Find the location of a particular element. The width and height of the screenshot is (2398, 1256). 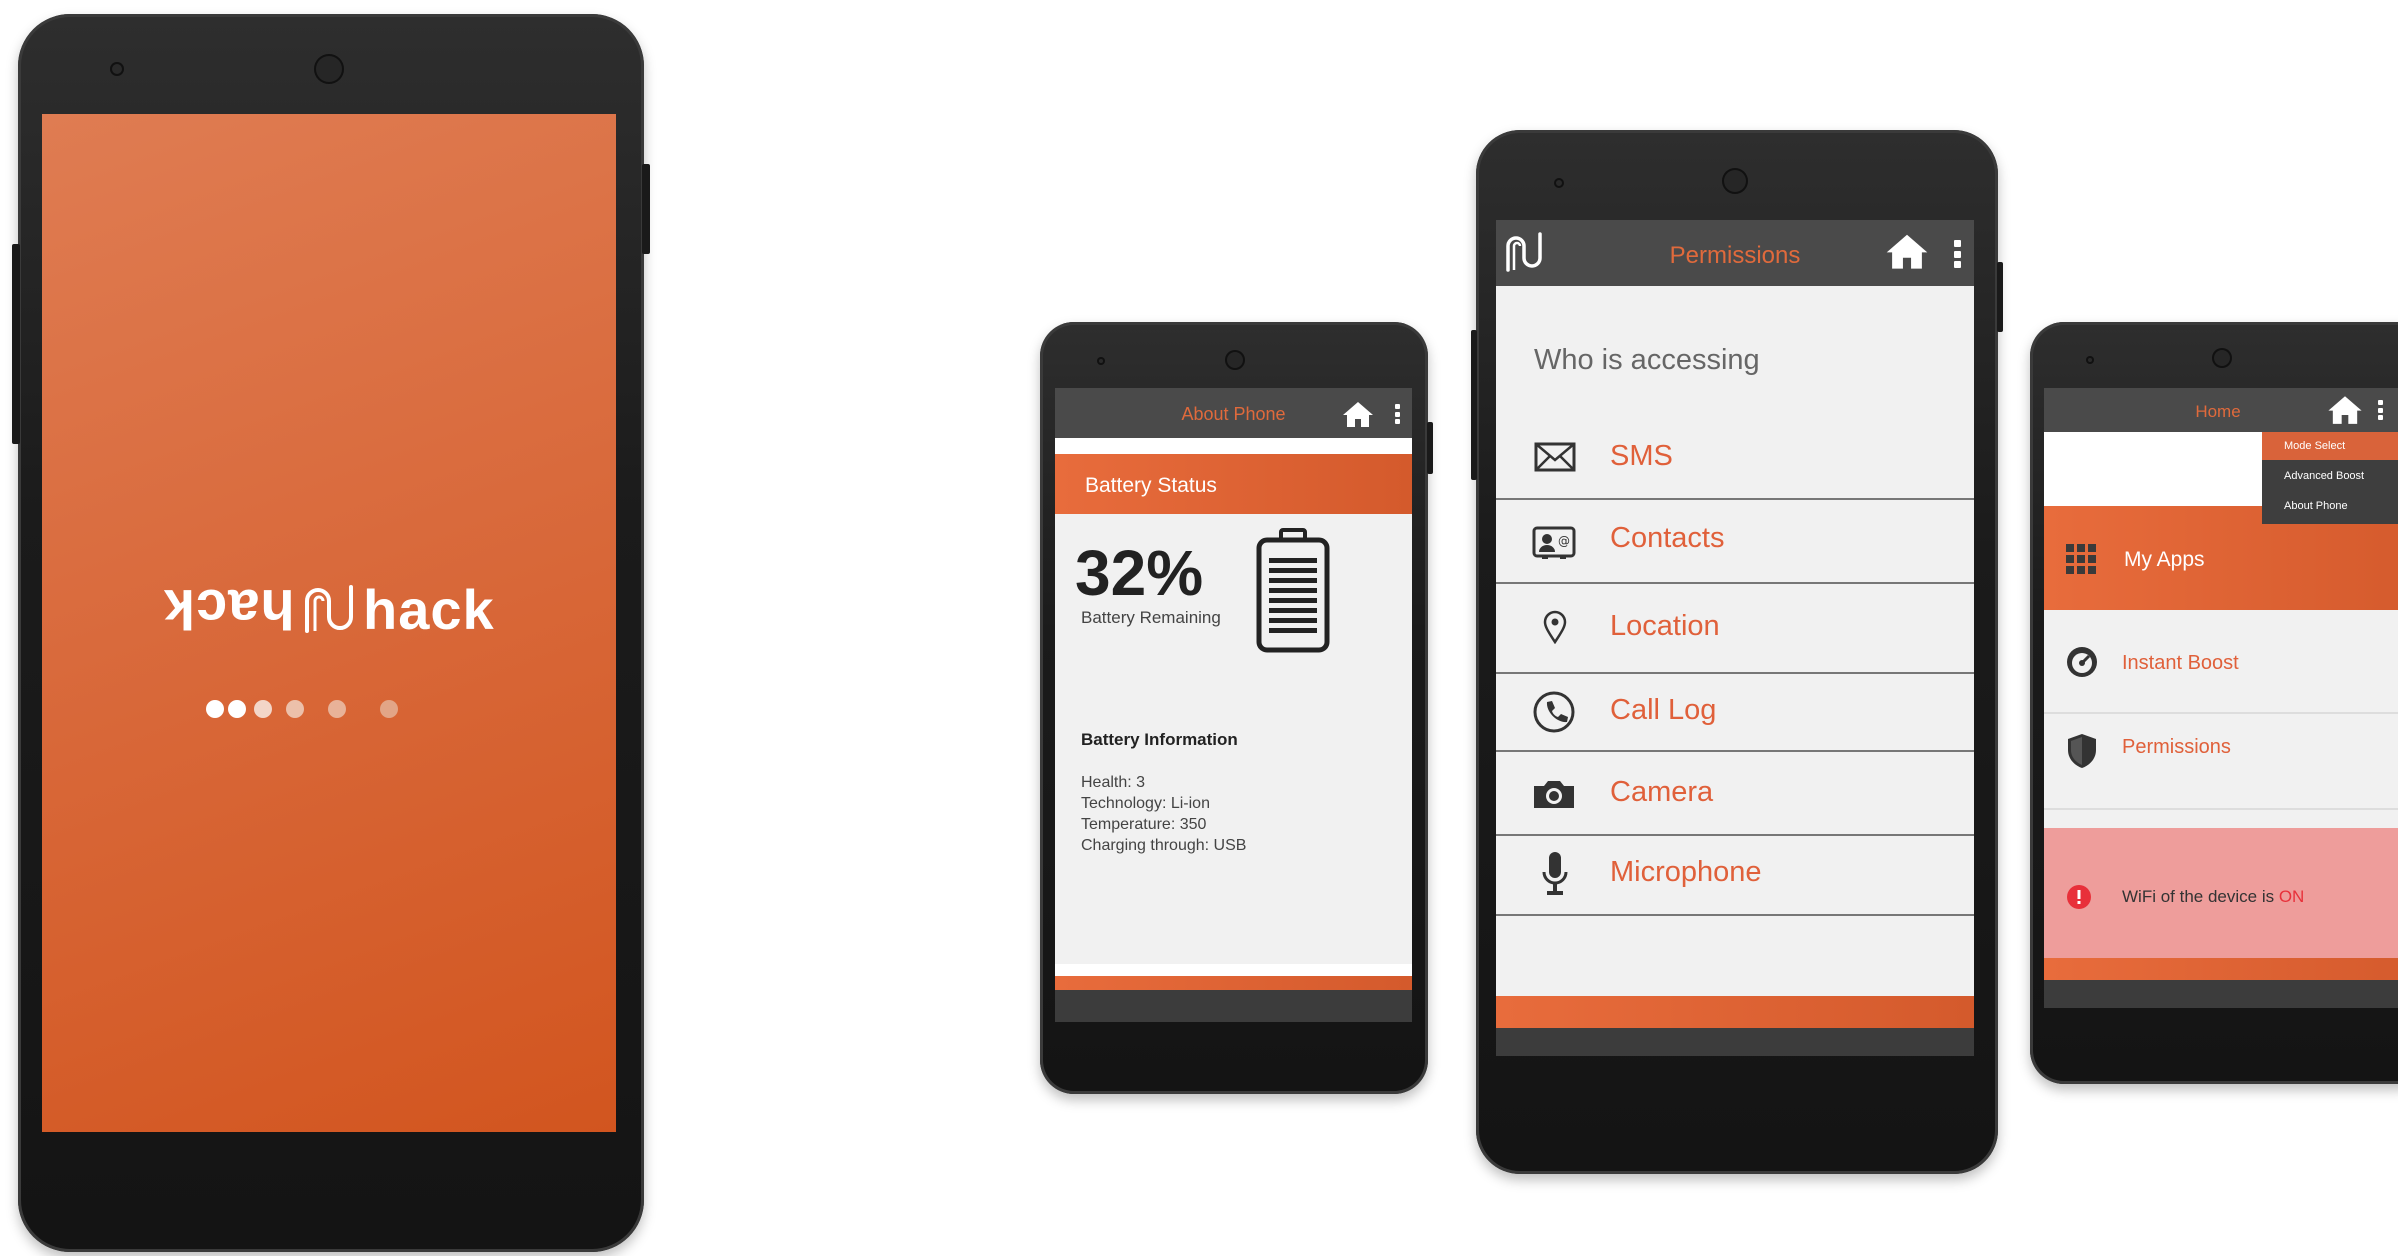

permission-label: Microphone is located at coordinates (1686, 872).